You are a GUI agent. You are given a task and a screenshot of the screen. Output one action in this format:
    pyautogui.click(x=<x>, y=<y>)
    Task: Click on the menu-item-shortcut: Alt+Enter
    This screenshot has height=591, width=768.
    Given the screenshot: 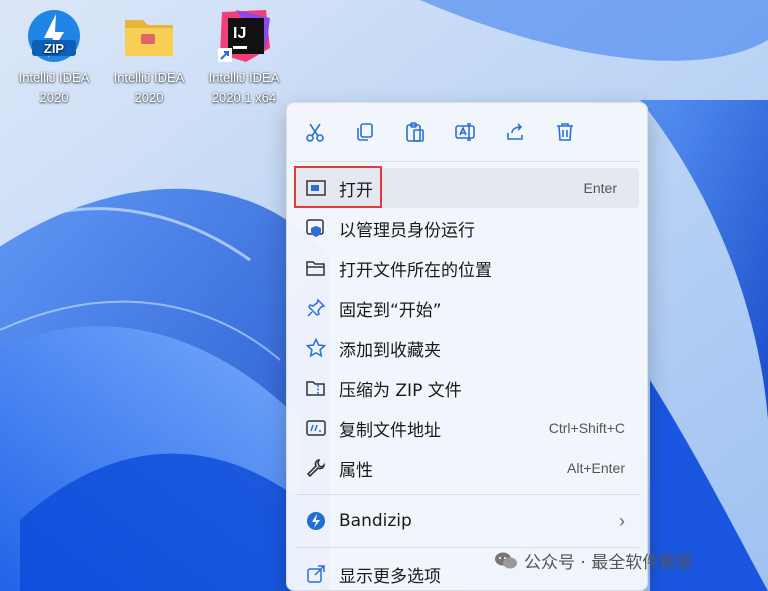 What is the action you would take?
    pyautogui.click(x=596, y=468)
    